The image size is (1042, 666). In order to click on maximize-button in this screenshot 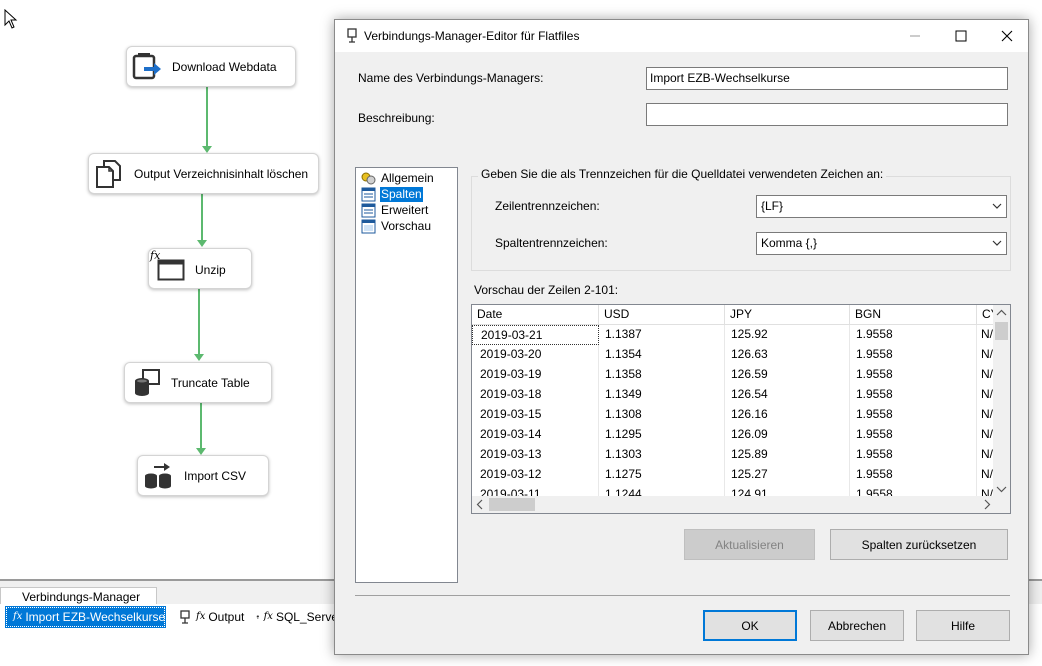, I will do `click(961, 36)`.